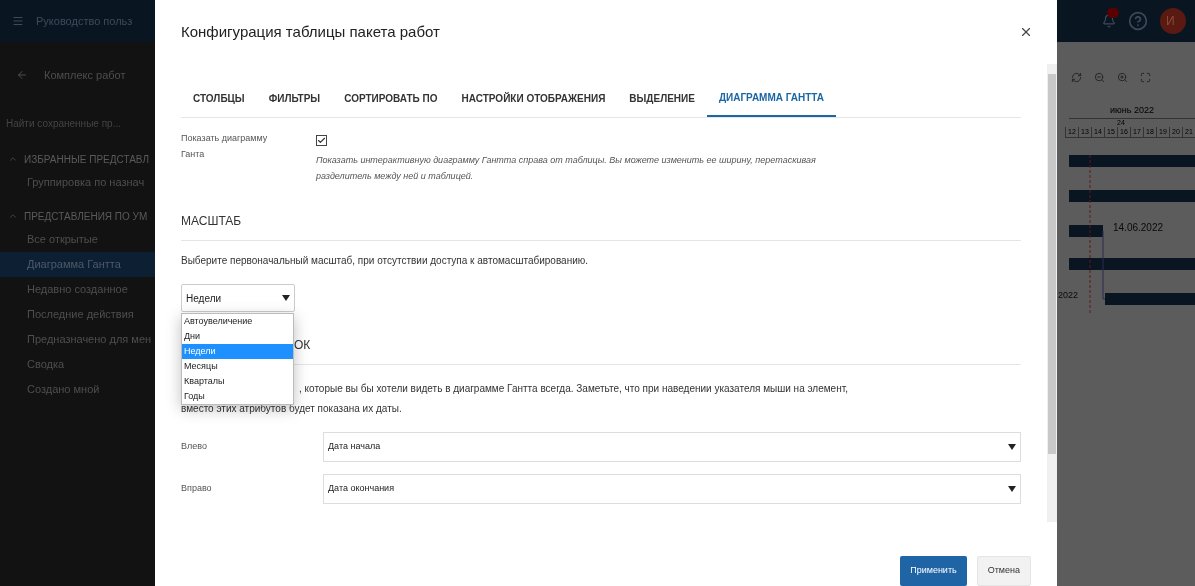 The height and width of the screenshot is (586, 1195). What do you see at coordinates (321, 140) in the screenshot?
I see `checkbox` at bounding box center [321, 140].